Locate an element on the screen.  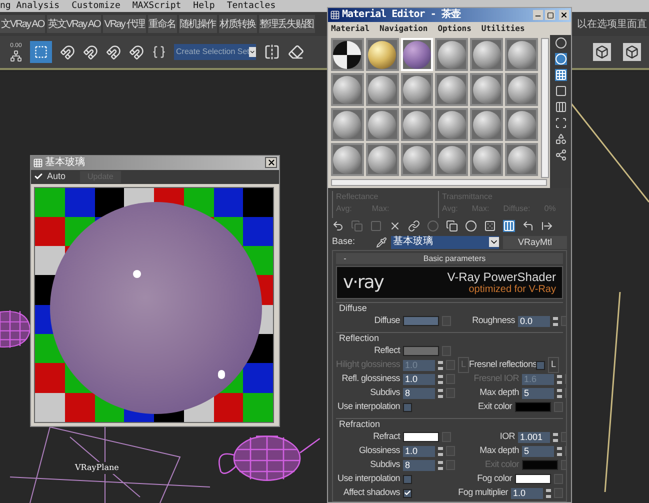
group-title: Diffuse is located at coordinates (353, 308).